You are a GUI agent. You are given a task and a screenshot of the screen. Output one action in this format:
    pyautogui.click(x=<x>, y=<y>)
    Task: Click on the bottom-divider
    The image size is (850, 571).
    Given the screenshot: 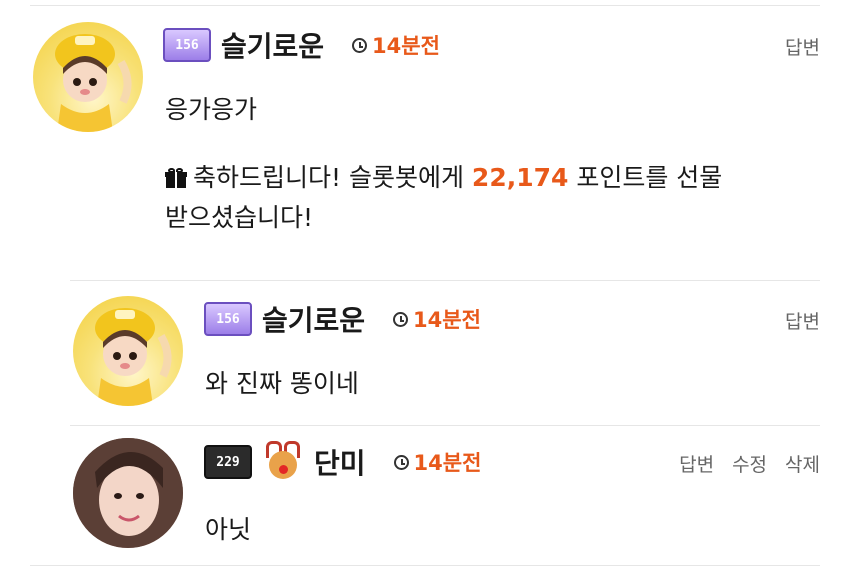 What is the action you would take?
    pyautogui.click(x=425, y=565)
    